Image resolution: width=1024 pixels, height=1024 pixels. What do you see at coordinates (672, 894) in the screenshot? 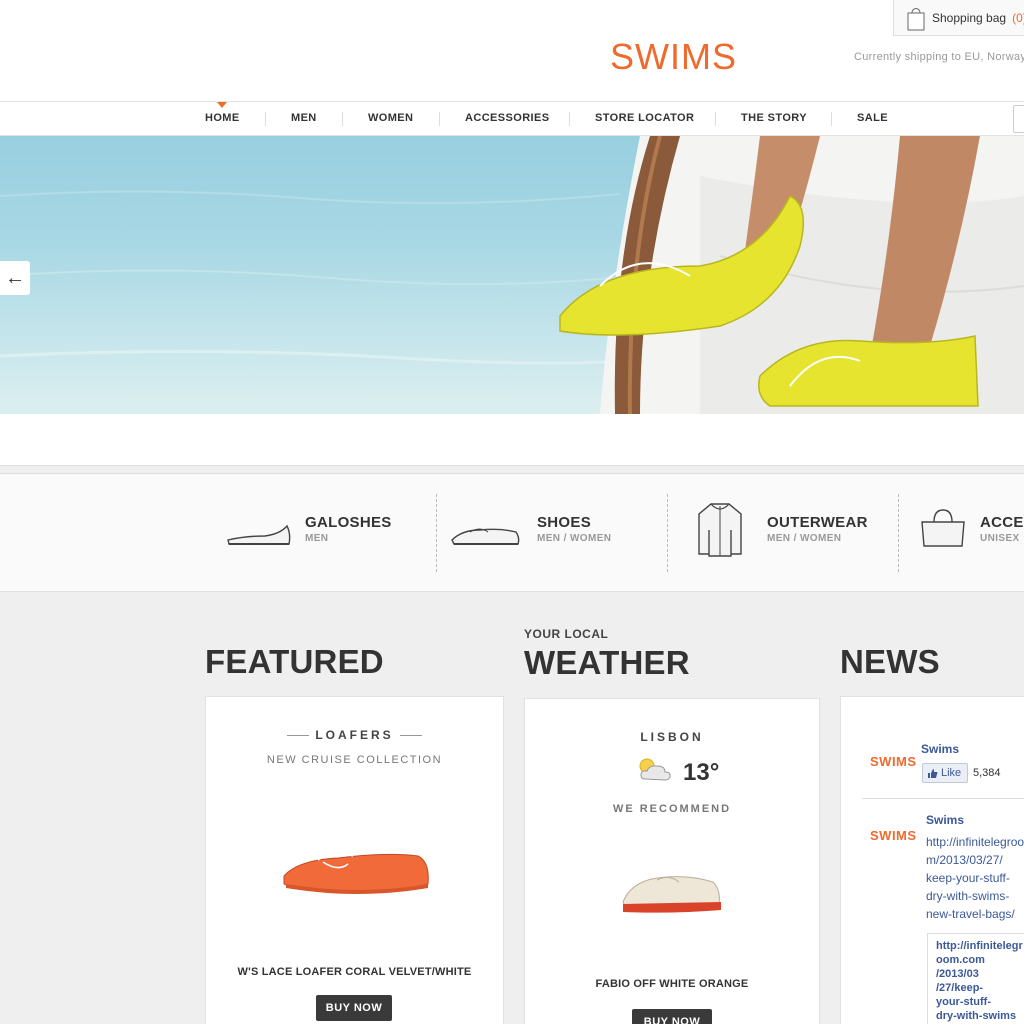
I see `weather-product-image` at bounding box center [672, 894].